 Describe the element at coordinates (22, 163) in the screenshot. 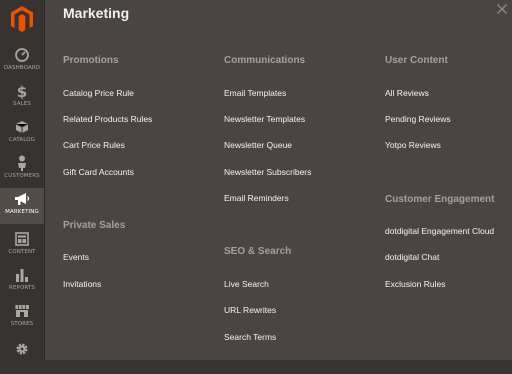

I see `person-icon` at that location.